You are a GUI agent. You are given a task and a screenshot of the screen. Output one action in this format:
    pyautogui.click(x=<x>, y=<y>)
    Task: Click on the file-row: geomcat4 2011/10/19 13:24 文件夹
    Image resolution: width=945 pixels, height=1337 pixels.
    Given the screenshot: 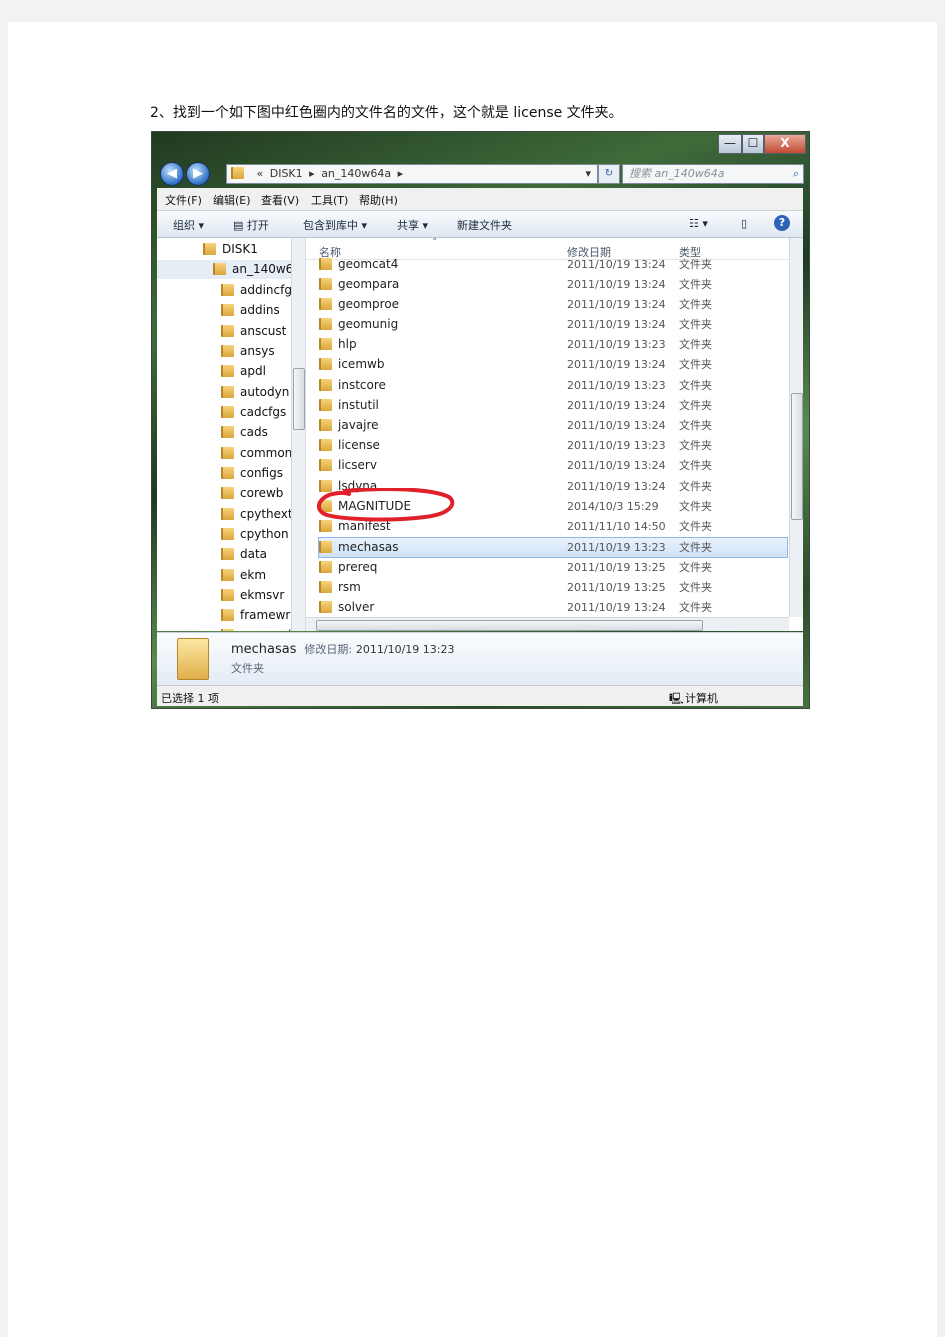 What is the action you would take?
    pyautogui.click(x=553, y=264)
    